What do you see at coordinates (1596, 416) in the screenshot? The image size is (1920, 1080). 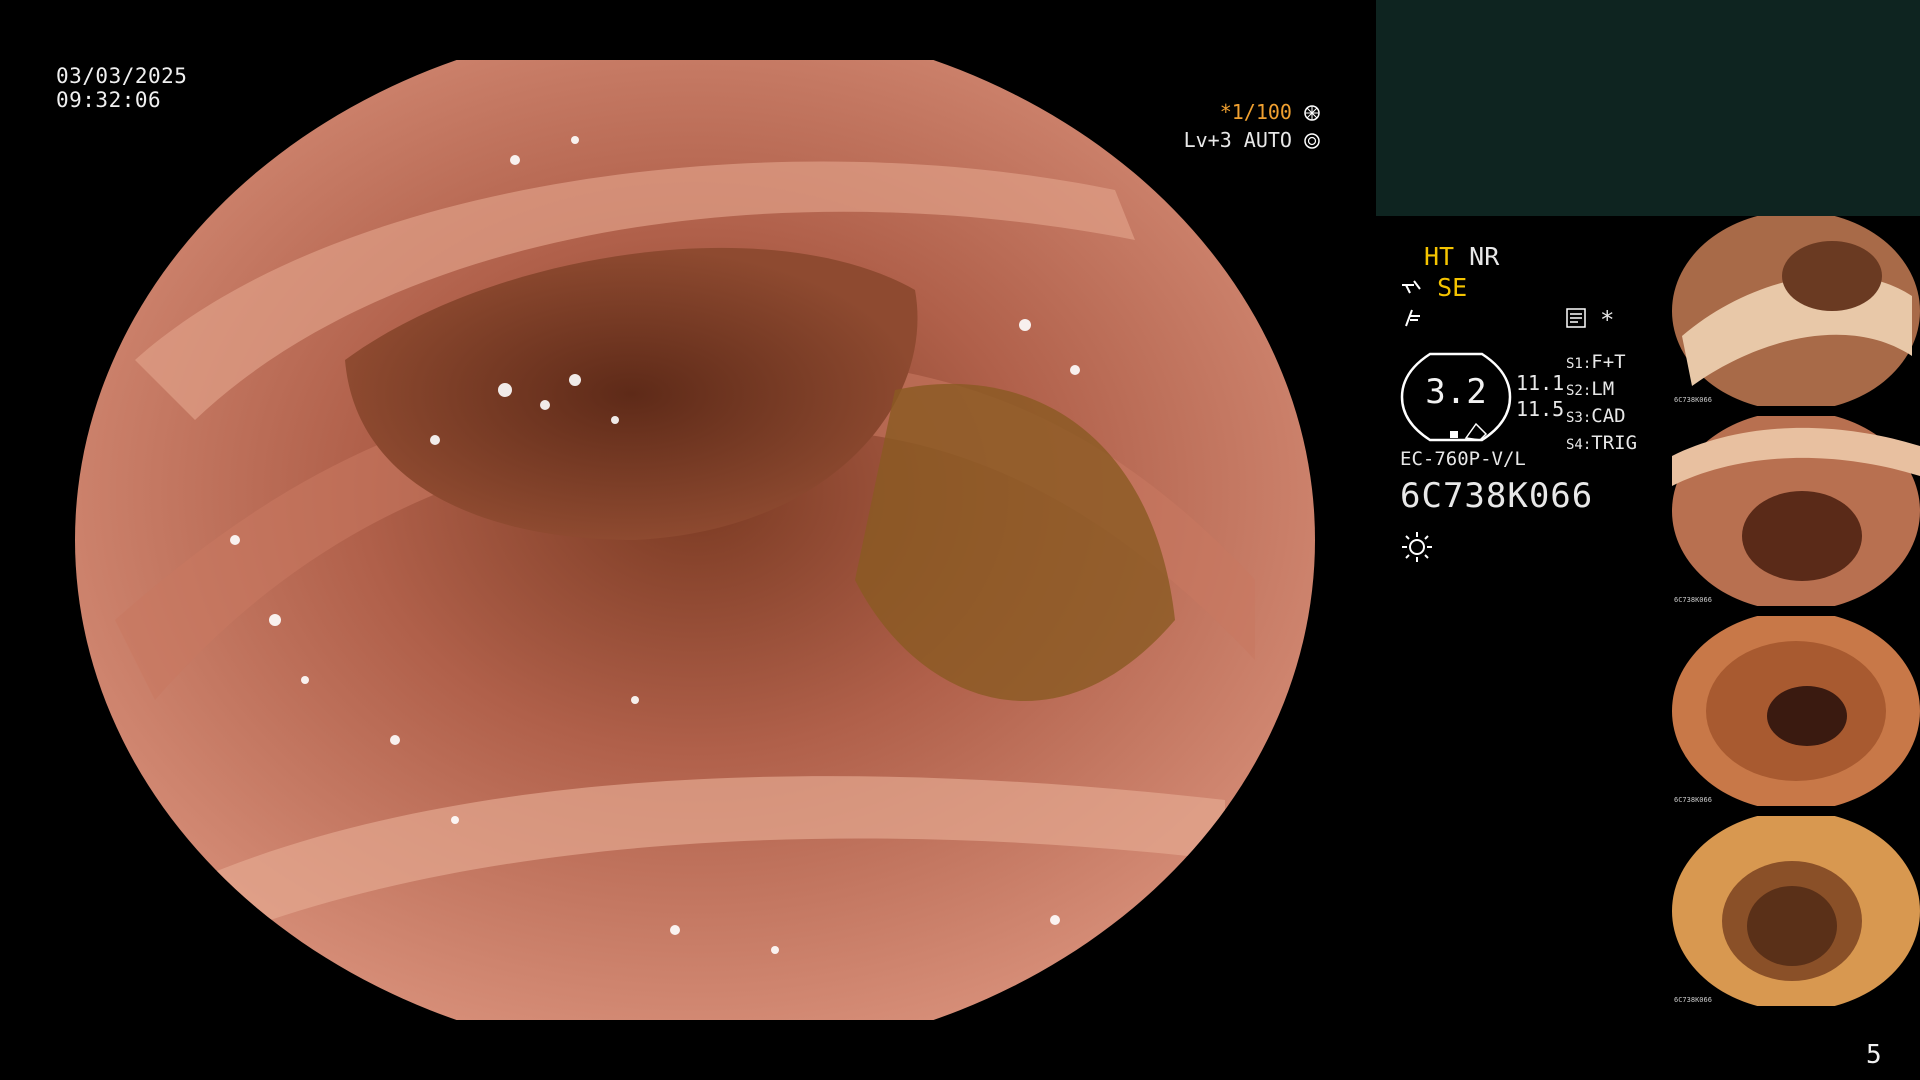 I see `slot-row: S3:CAD` at bounding box center [1596, 416].